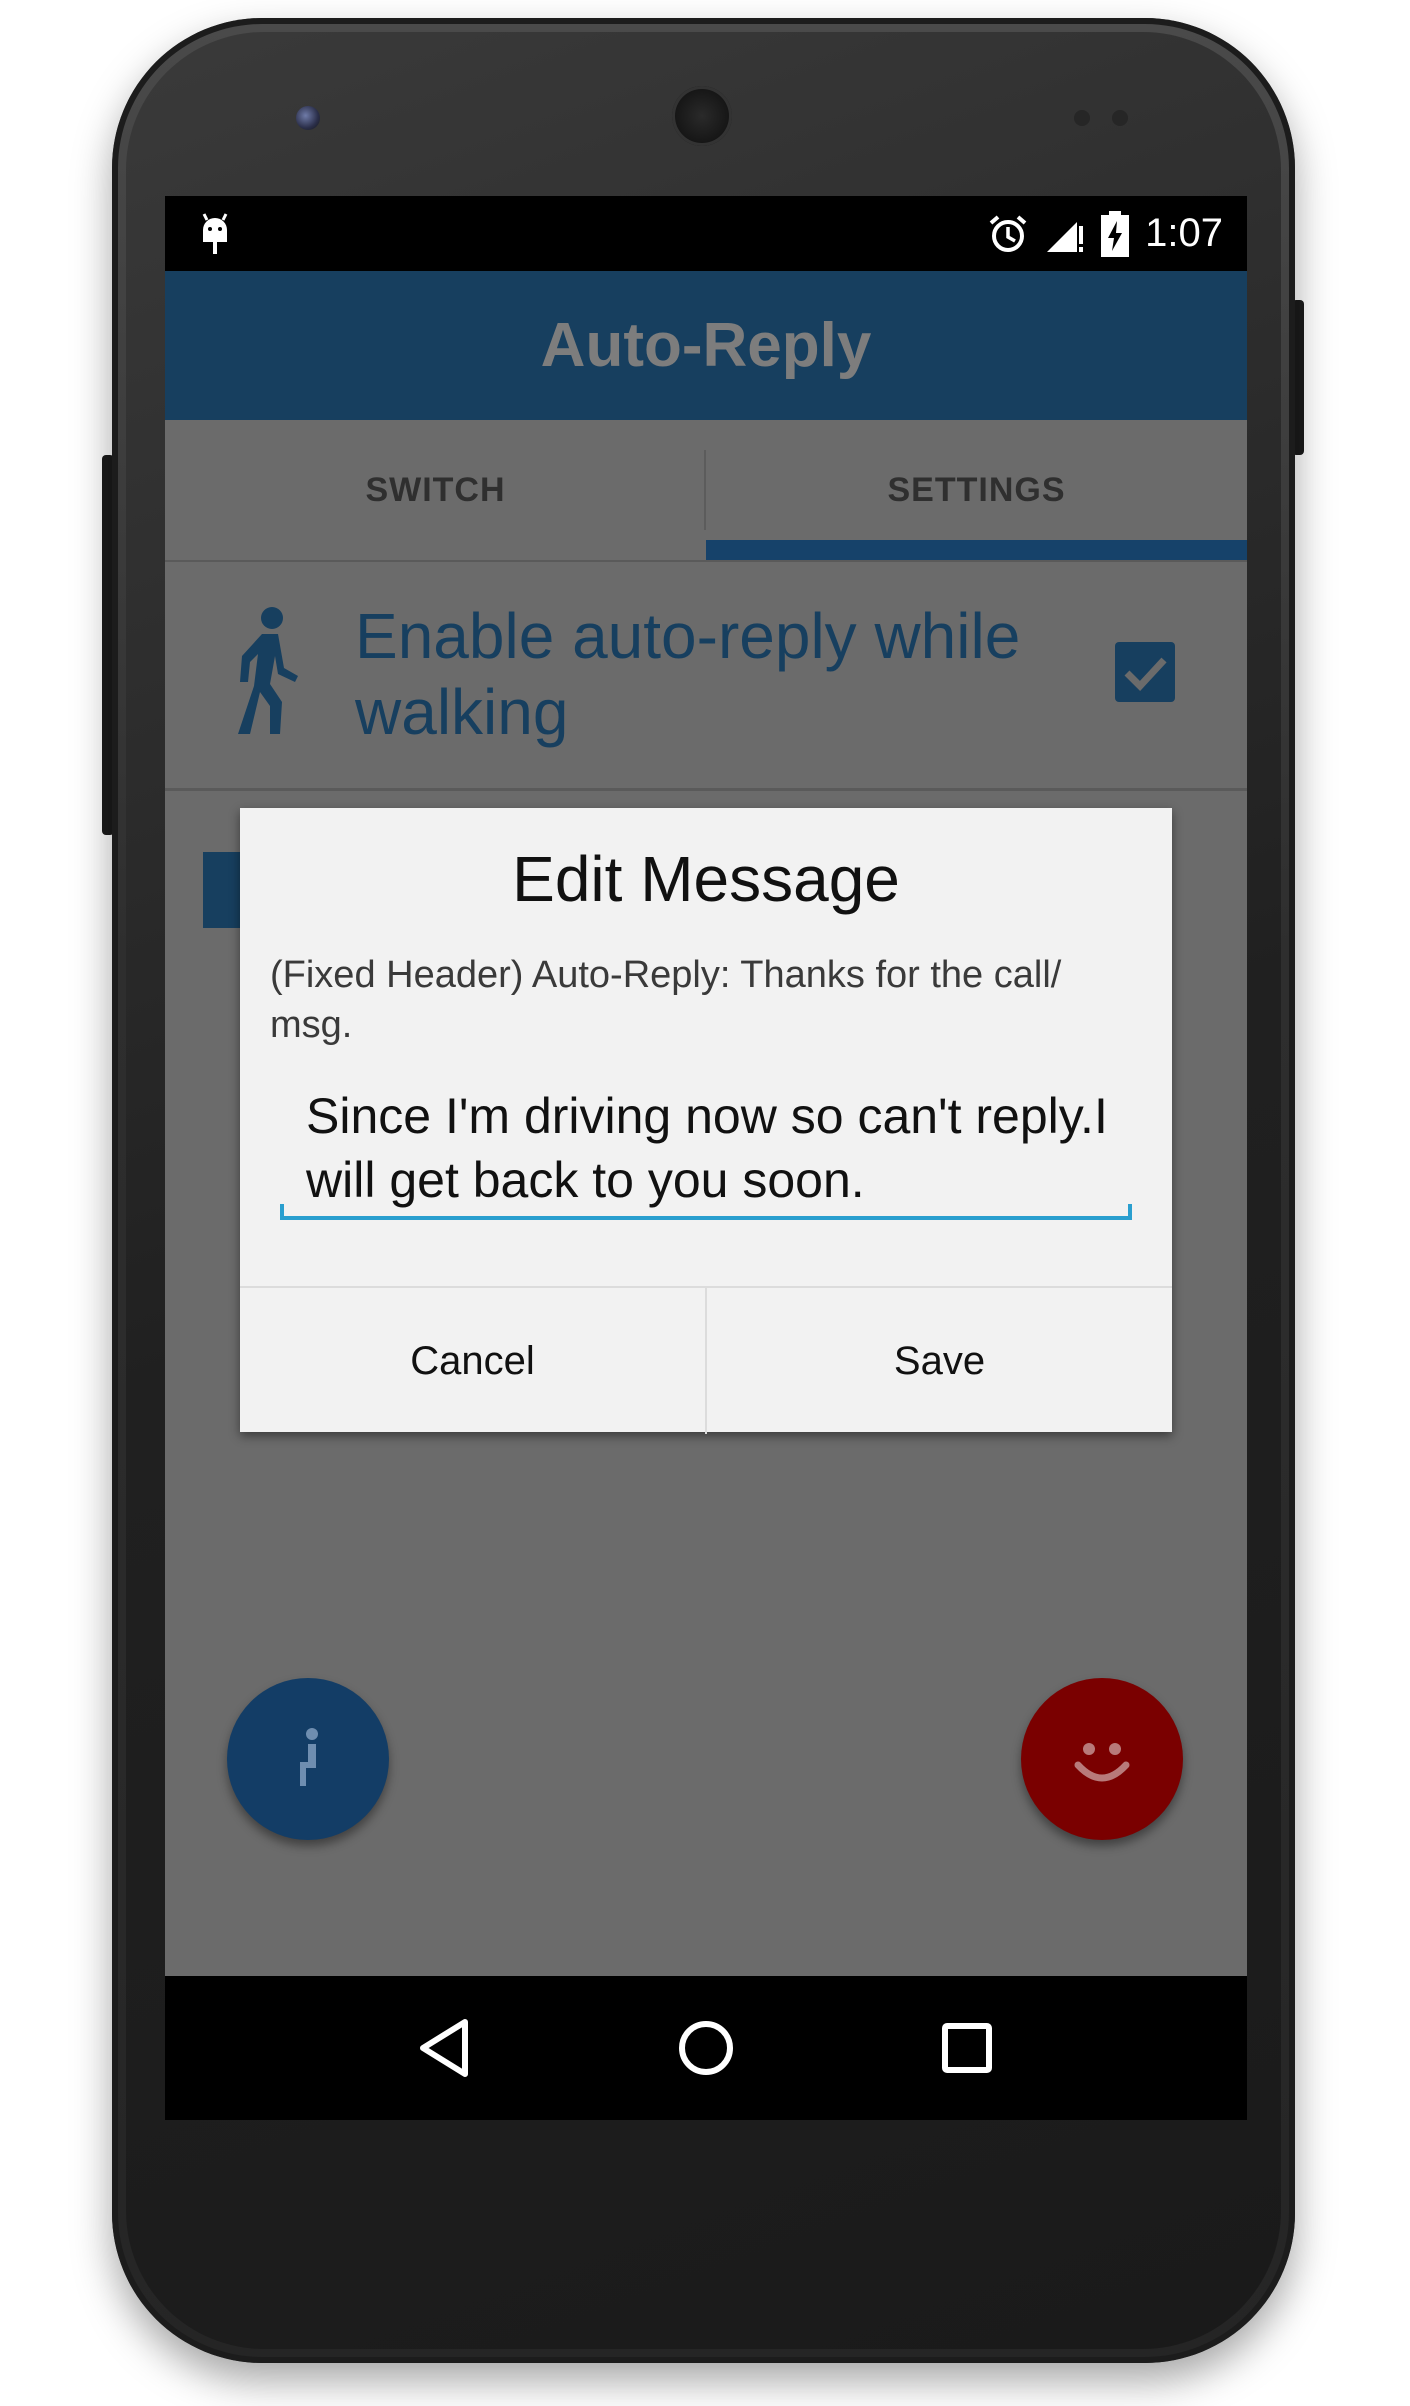 The height and width of the screenshot is (2406, 1410). I want to click on dialog-actions: Cancel Save, so click(706, 1360).